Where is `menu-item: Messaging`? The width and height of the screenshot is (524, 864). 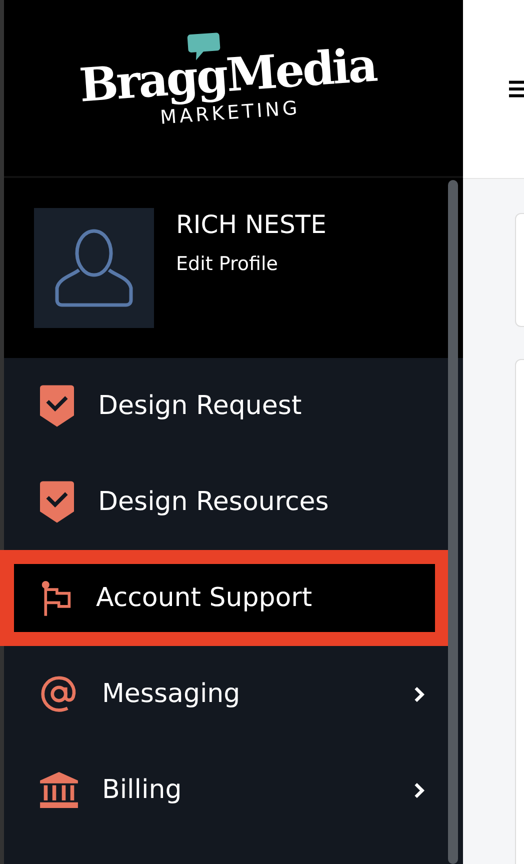
menu-item: Messaging is located at coordinates (224, 694).